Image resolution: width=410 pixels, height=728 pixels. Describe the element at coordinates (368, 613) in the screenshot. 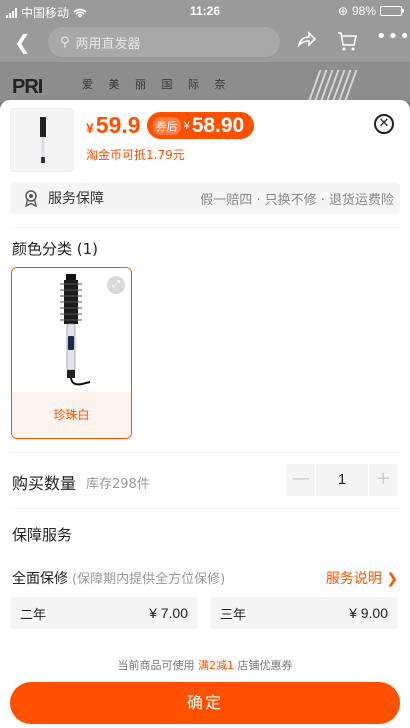

I see `warranty-option-price: ¥ 9.00` at that location.